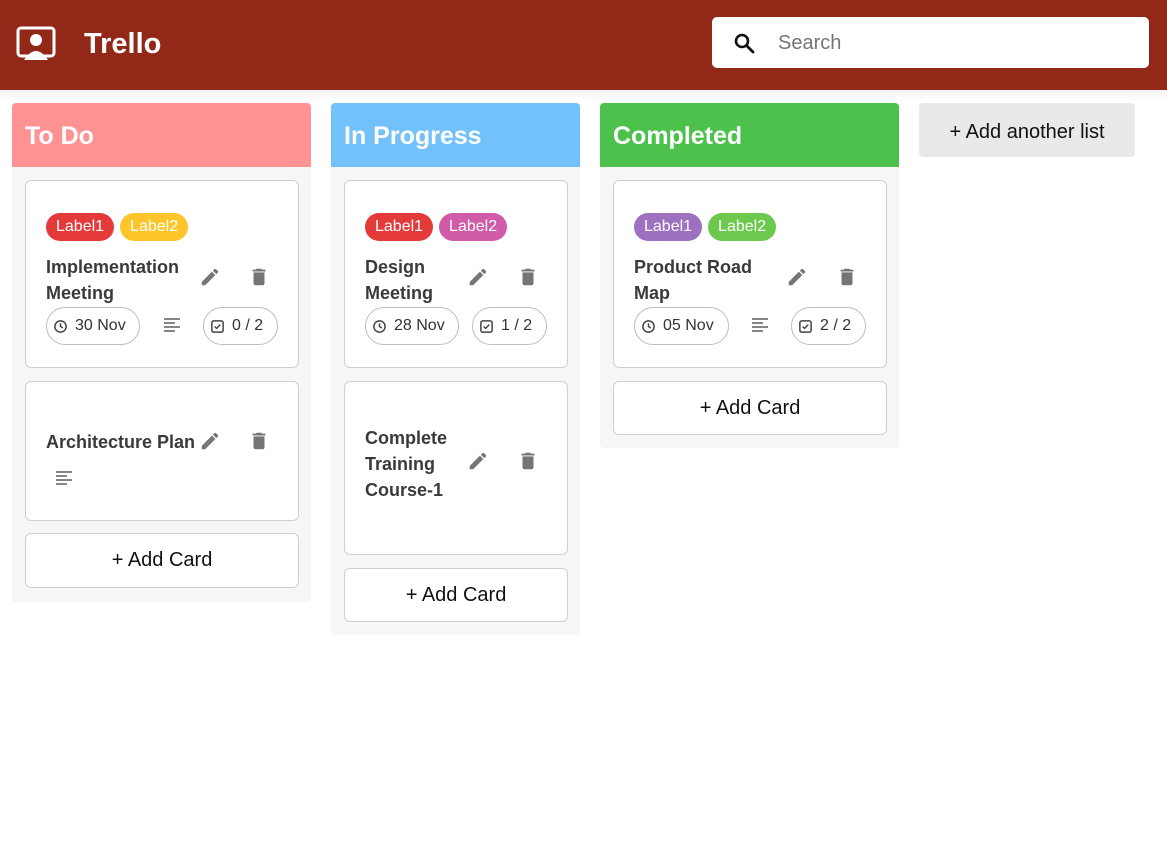 This screenshot has height=865, width=1167. I want to click on due-date-badge: 28 Nov, so click(412, 326).